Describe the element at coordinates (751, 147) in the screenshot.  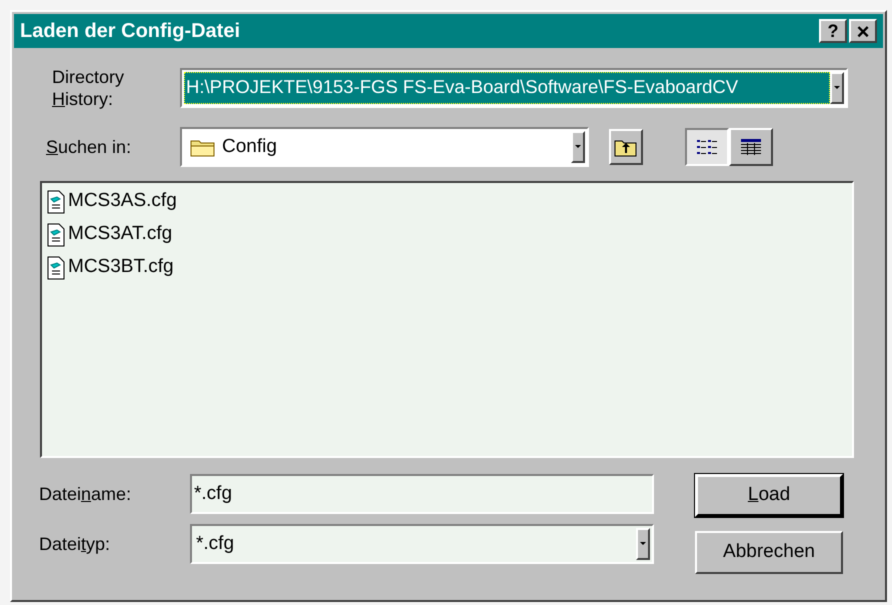
I see `details-view-icon` at that location.